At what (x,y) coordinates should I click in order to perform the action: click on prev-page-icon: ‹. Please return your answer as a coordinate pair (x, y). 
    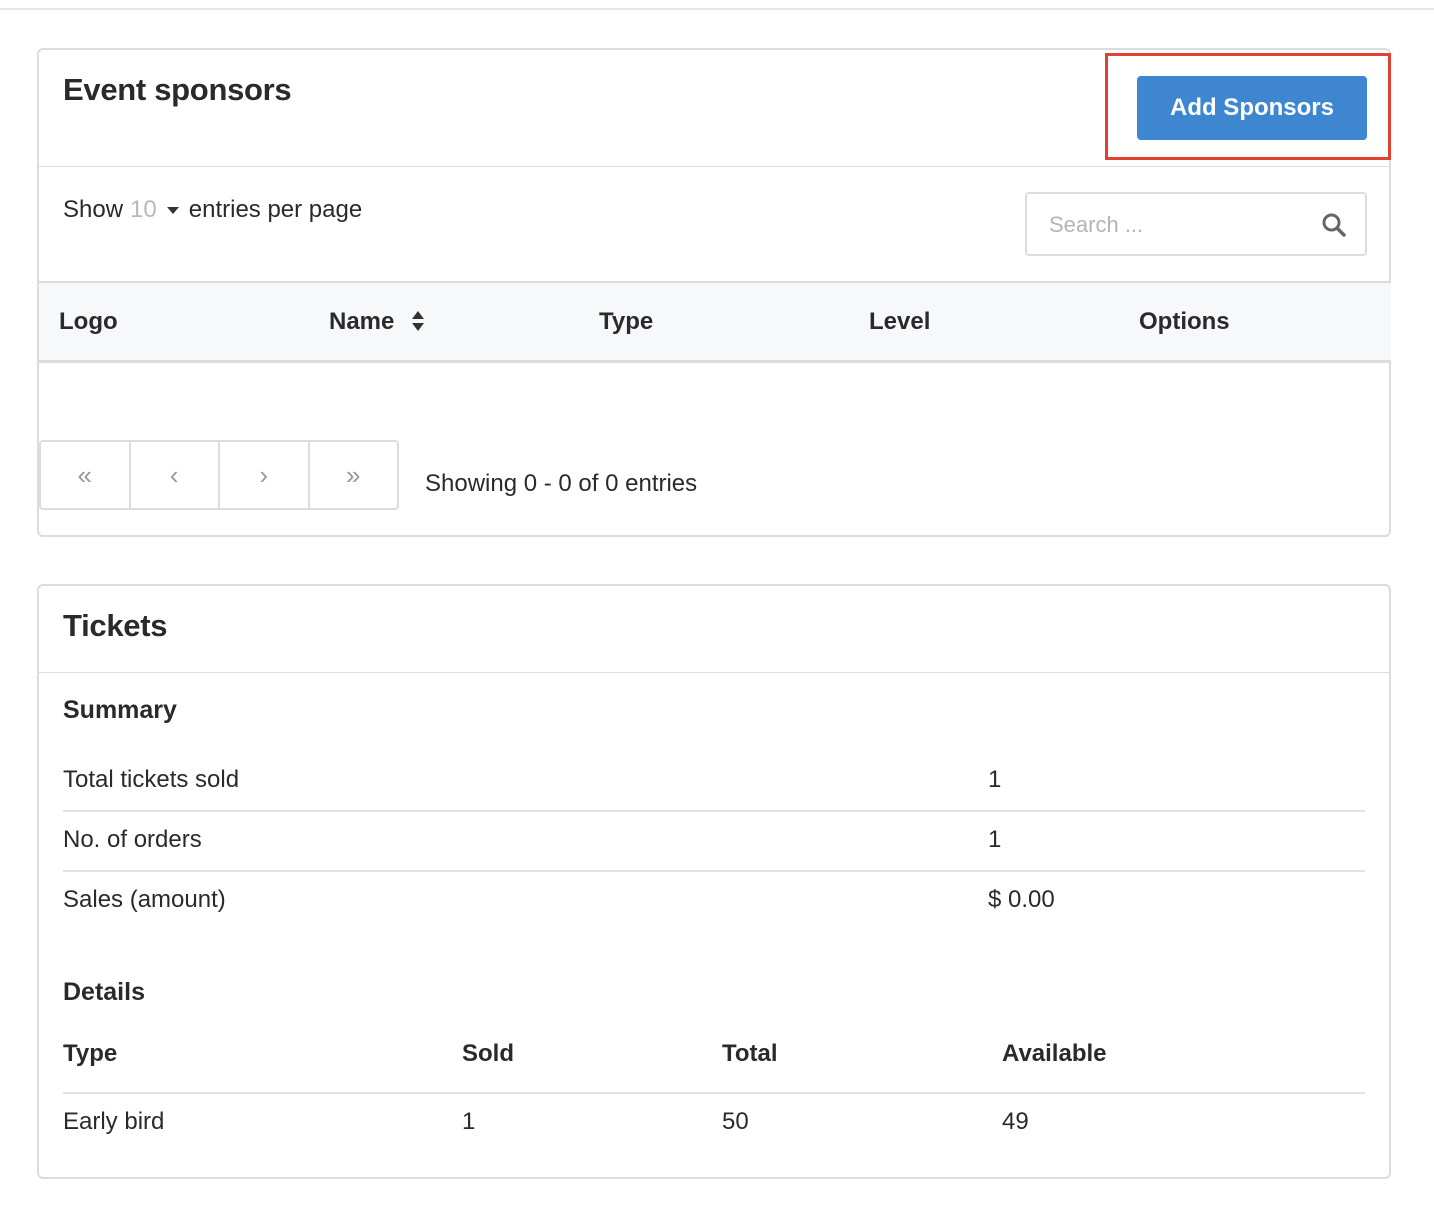
    Looking at the image, I should click on (174, 474).